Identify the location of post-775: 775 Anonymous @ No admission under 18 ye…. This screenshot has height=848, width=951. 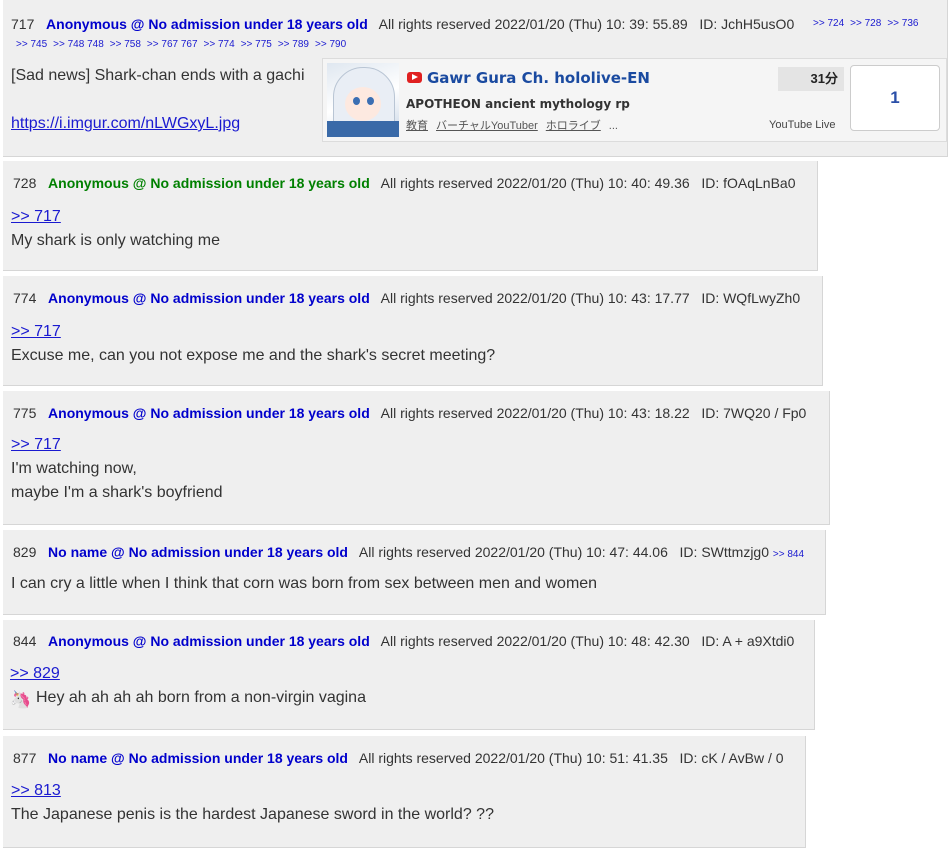
(416, 458).